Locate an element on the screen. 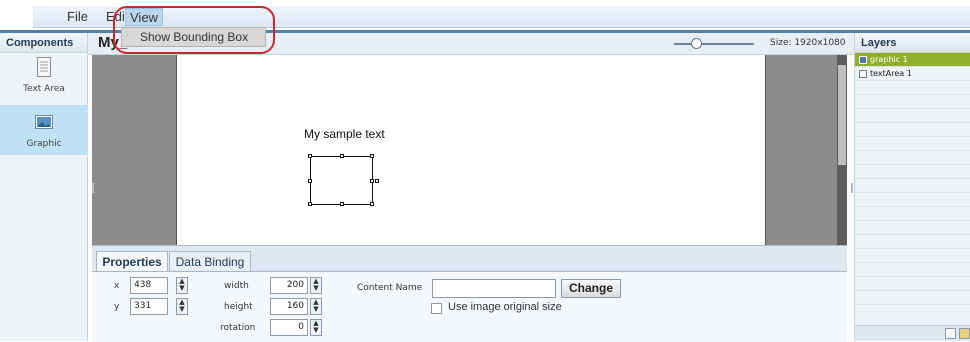  layers-list: graphic 1 textArea 1 is located at coordinates (912, 189).